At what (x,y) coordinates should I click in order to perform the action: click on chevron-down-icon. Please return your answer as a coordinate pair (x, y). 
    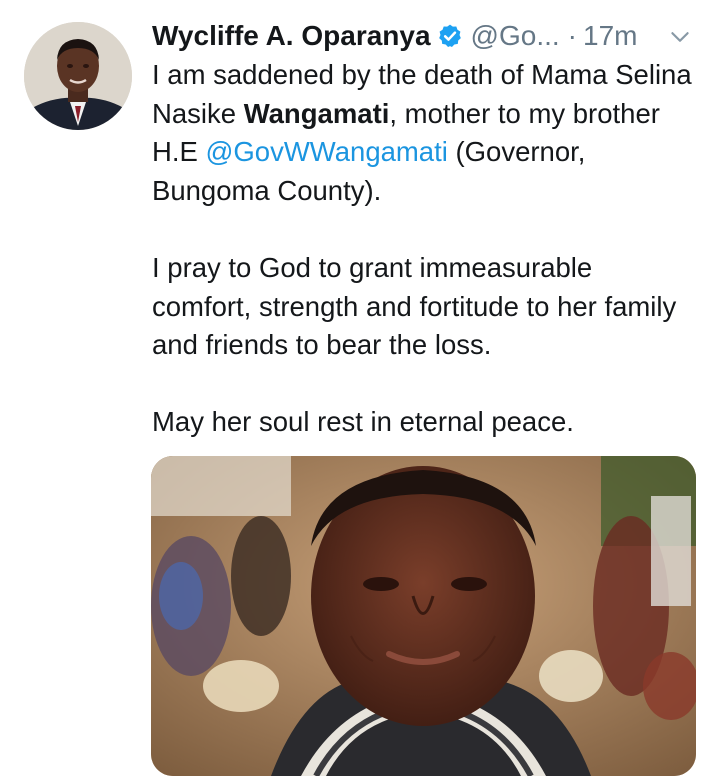
    Looking at the image, I should click on (680, 37).